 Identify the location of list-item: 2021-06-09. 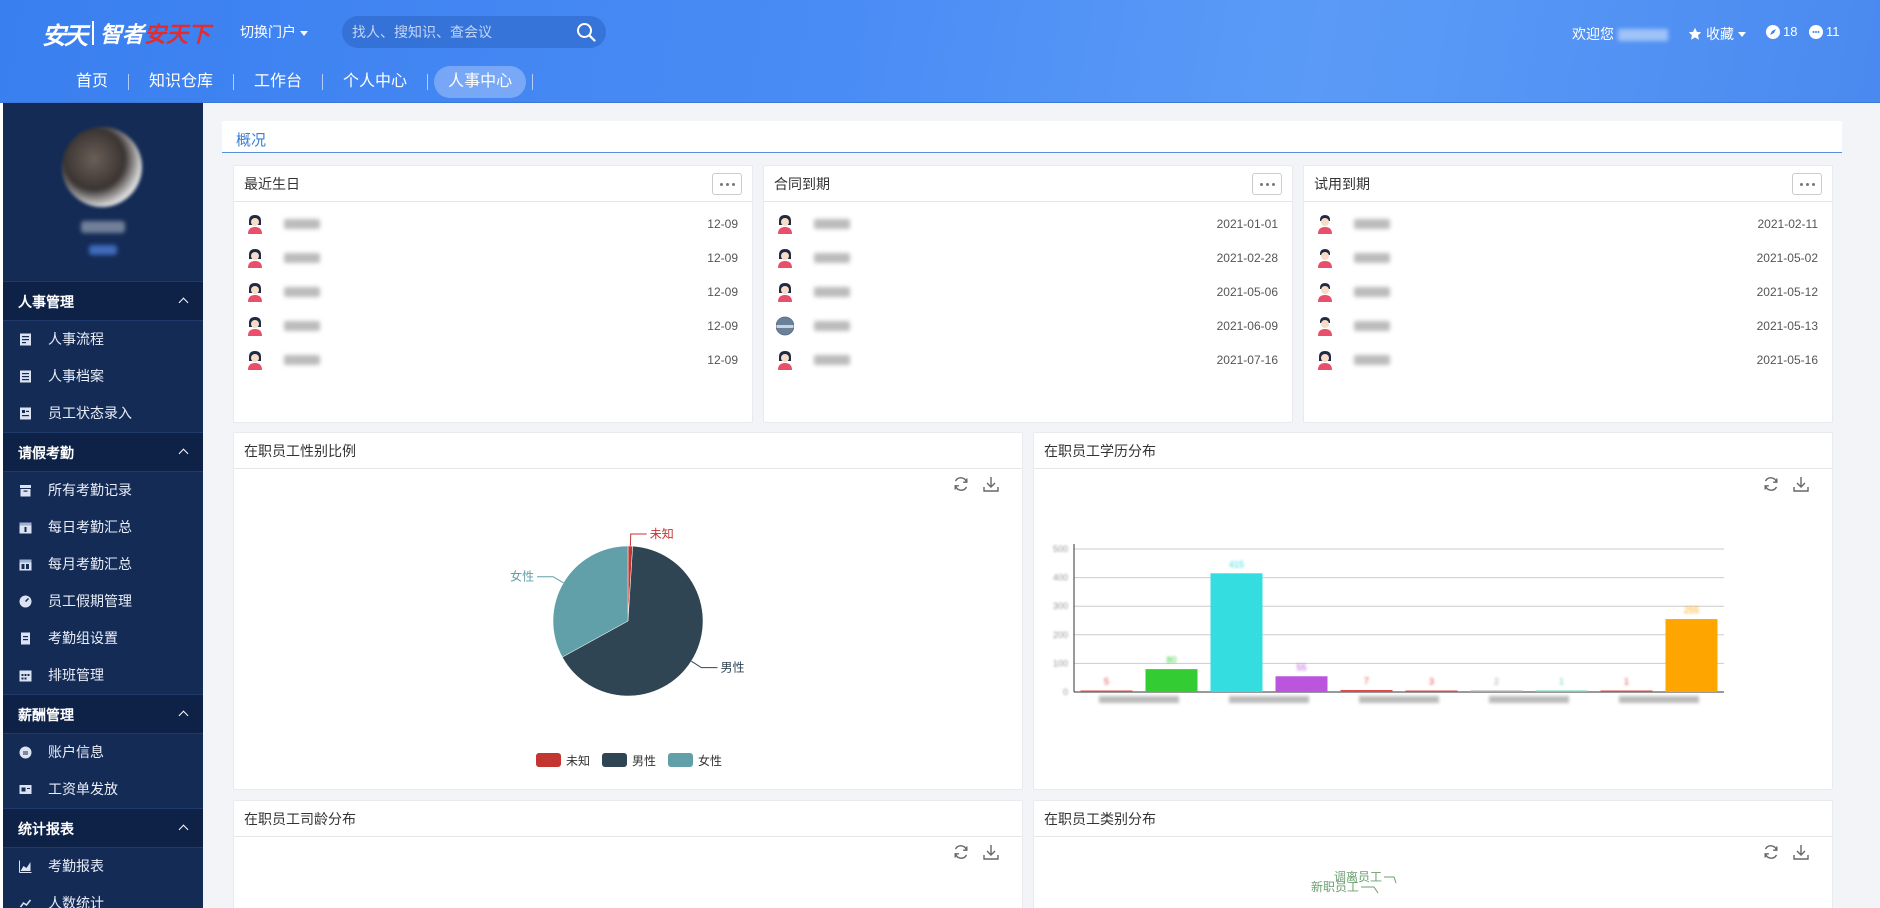
(1028, 325).